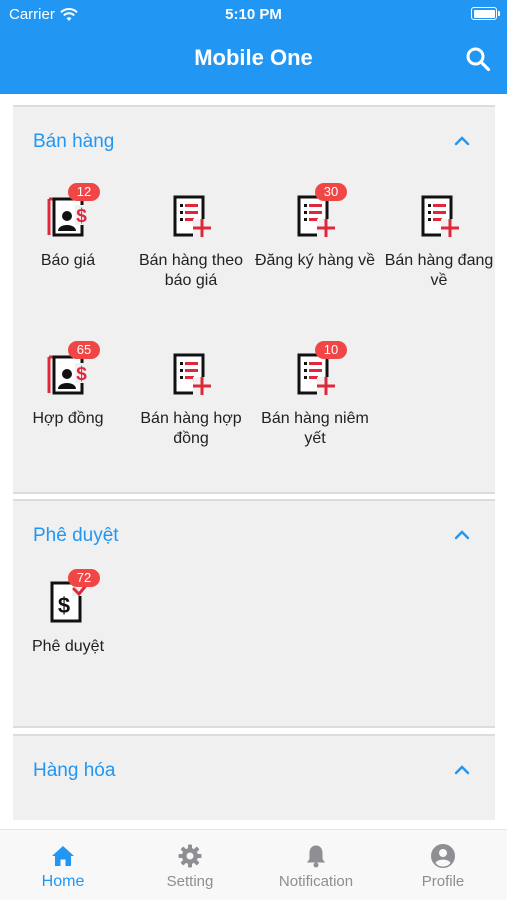  I want to click on tile-bao-gia: $ 12 Báo giá, so click(68, 252).